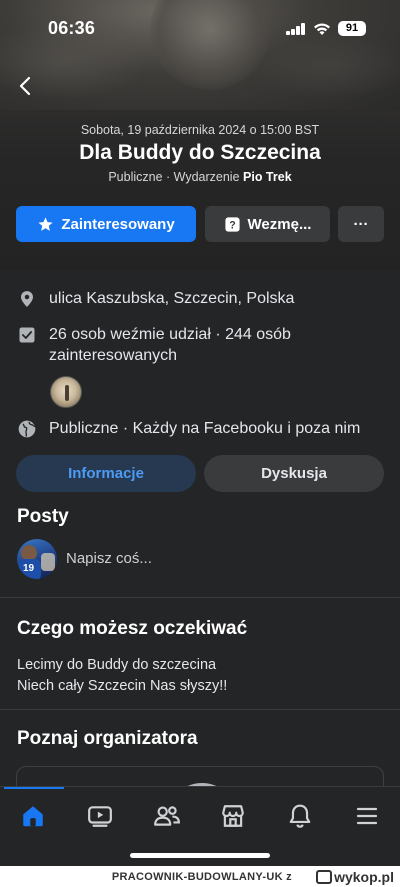 The image size is (400, 887). Describe the element at coordinates (176, 177) in the screenshot. I see `visibility-label: Publiczne · Wydarzenie` at that location.